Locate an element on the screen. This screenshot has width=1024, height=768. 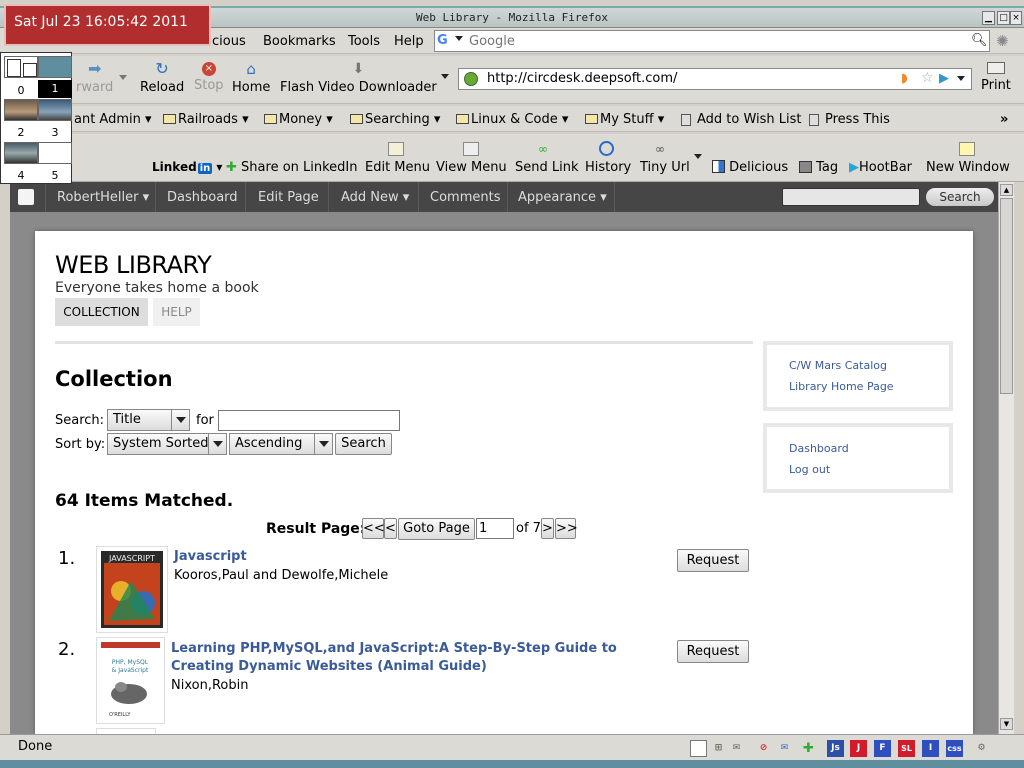
engine-dropdown-icon is located at coordinates (459, 40).